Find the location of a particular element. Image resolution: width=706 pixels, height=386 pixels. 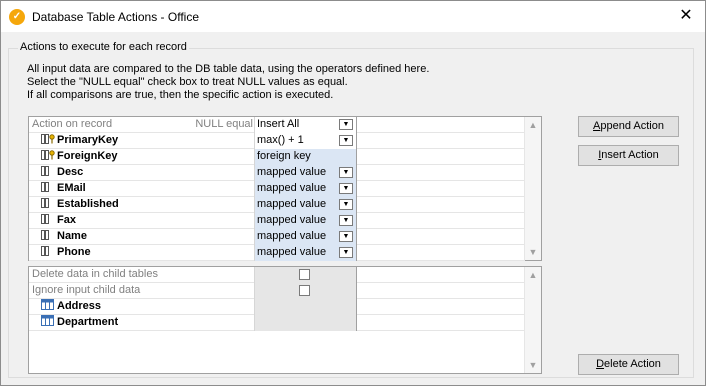

null-equal-label: NULL equal is located at coordinates (224, 124).